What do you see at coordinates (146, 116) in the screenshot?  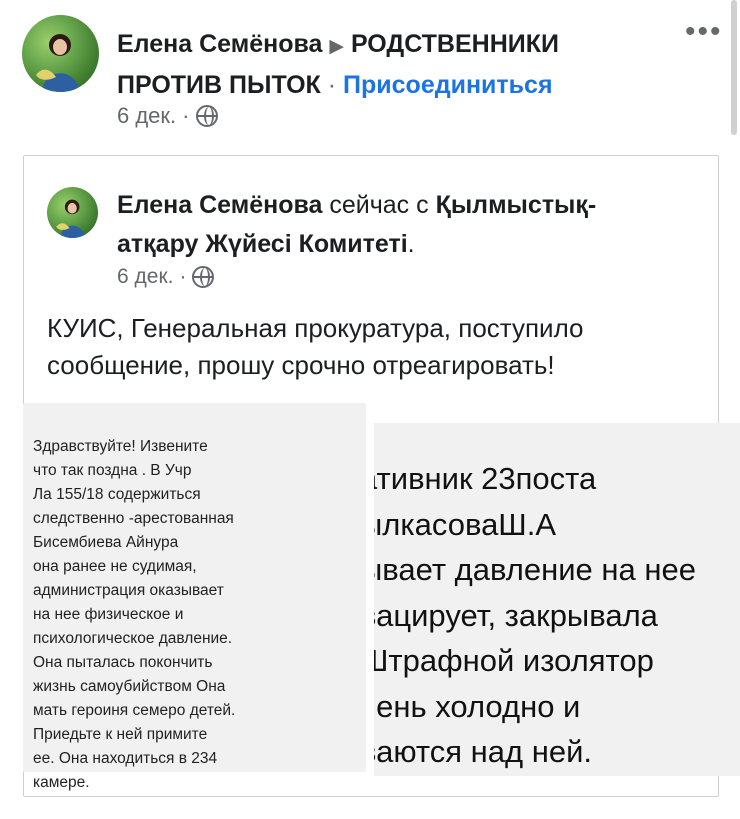 I see `post-timestamp: 6 дек.` at bounding box center [146, 116].